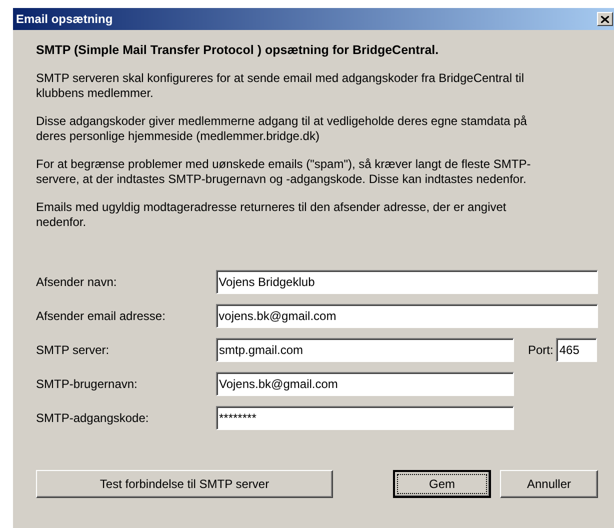 This screenshot has width=614, height=528. I want to click on input-field: ********, so click(365, 418).